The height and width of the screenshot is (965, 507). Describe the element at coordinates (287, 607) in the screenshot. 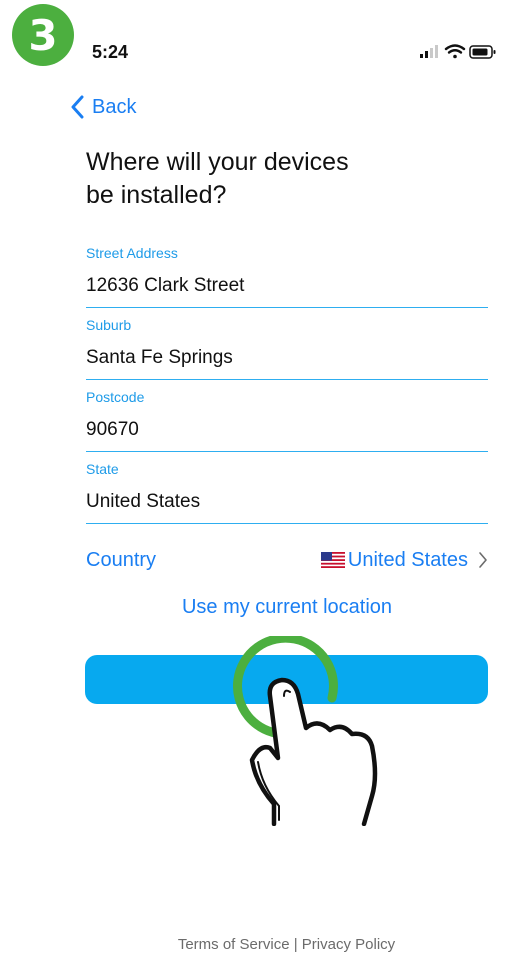

I see `use-current-location-link: Use my current location` at that location.